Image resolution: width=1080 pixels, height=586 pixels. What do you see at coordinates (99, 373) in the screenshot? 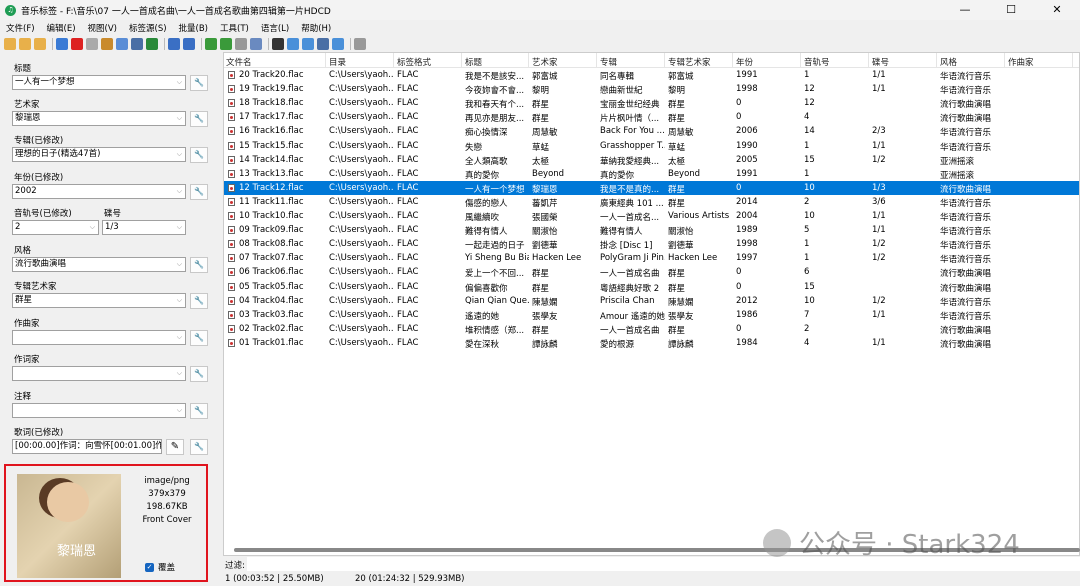
I see `lyricist-combo: ⌵` at bounding box center [99, 373].